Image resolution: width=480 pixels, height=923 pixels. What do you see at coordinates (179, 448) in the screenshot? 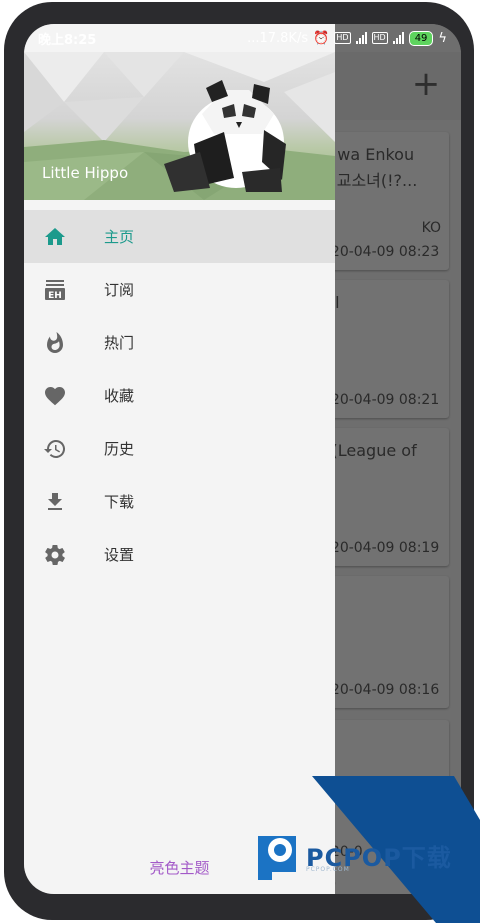
I see `menu-item-history: 历史` at bounding box center [179, 448].